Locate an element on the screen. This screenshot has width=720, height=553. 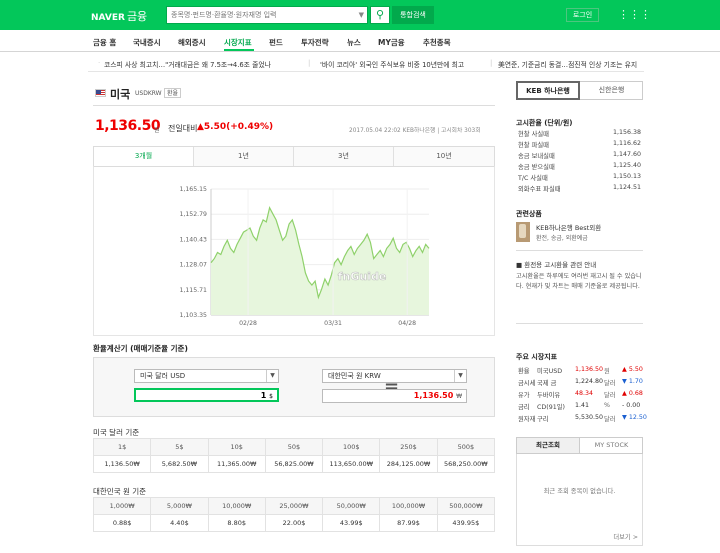
market-change: ▲ 0.68 is located at coordinates (632, 393).